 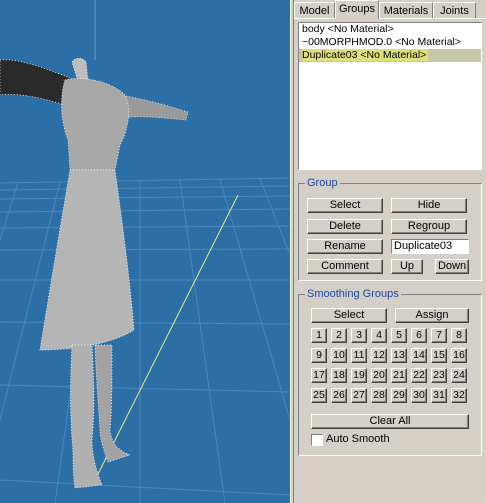 What do you see at coordinates (379, 395) in the screenshot?
I see `smoothing-group-28-button: 28` at bounding box center [379, 395].